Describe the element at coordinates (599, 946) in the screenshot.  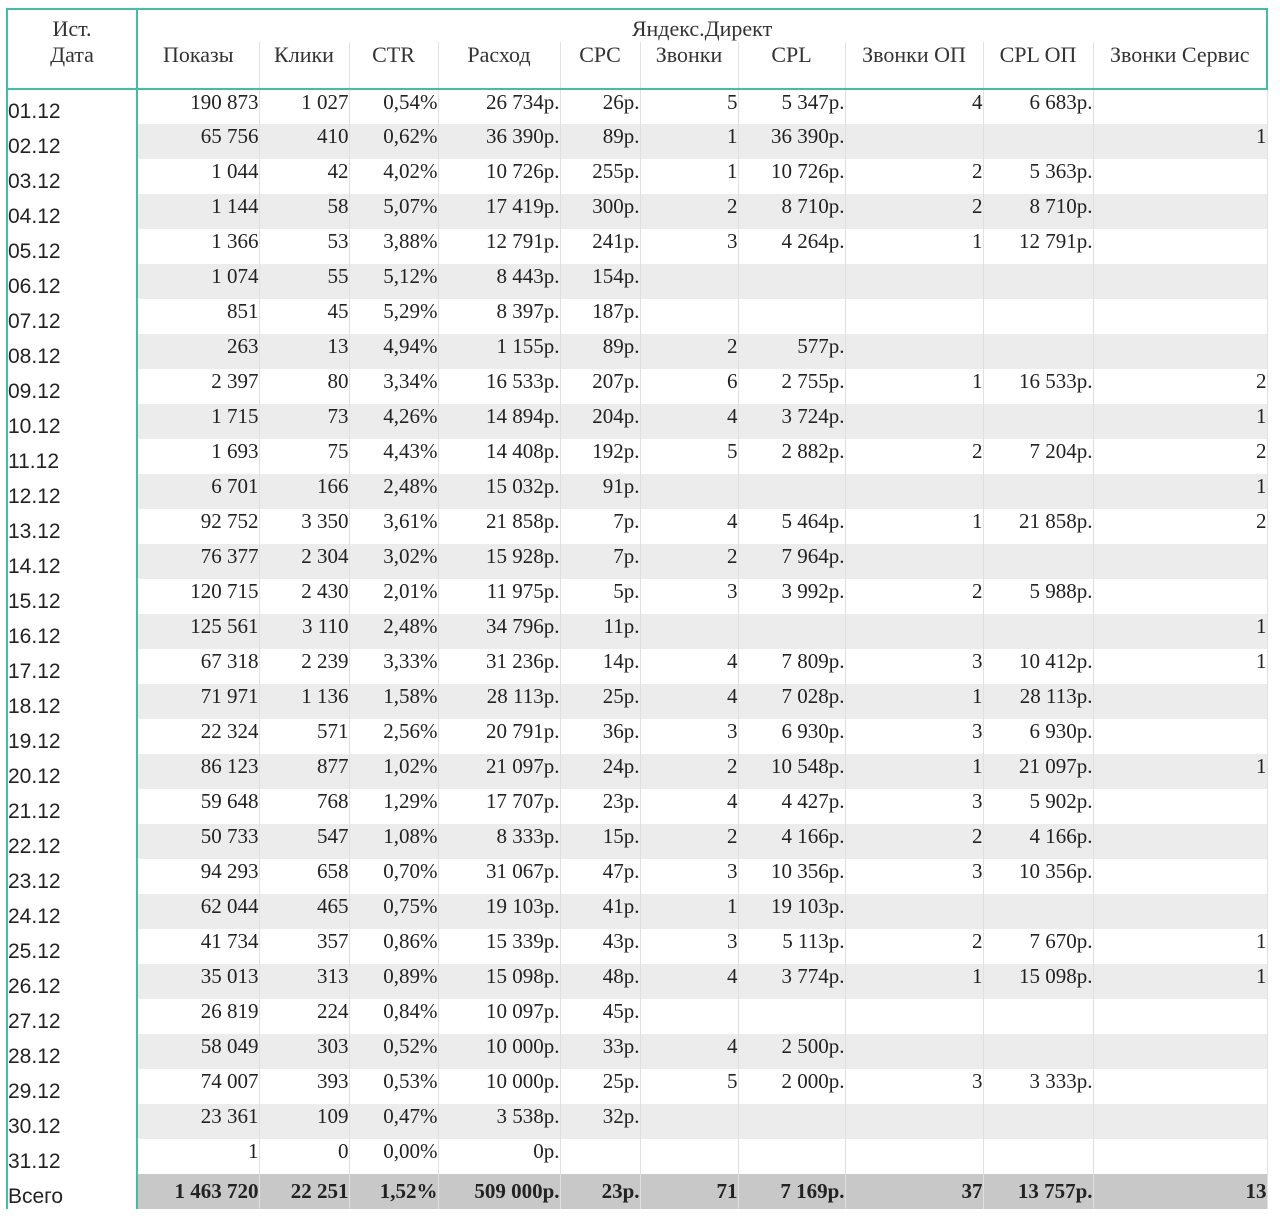
I see `cell-cpc: 43р.` at that location.